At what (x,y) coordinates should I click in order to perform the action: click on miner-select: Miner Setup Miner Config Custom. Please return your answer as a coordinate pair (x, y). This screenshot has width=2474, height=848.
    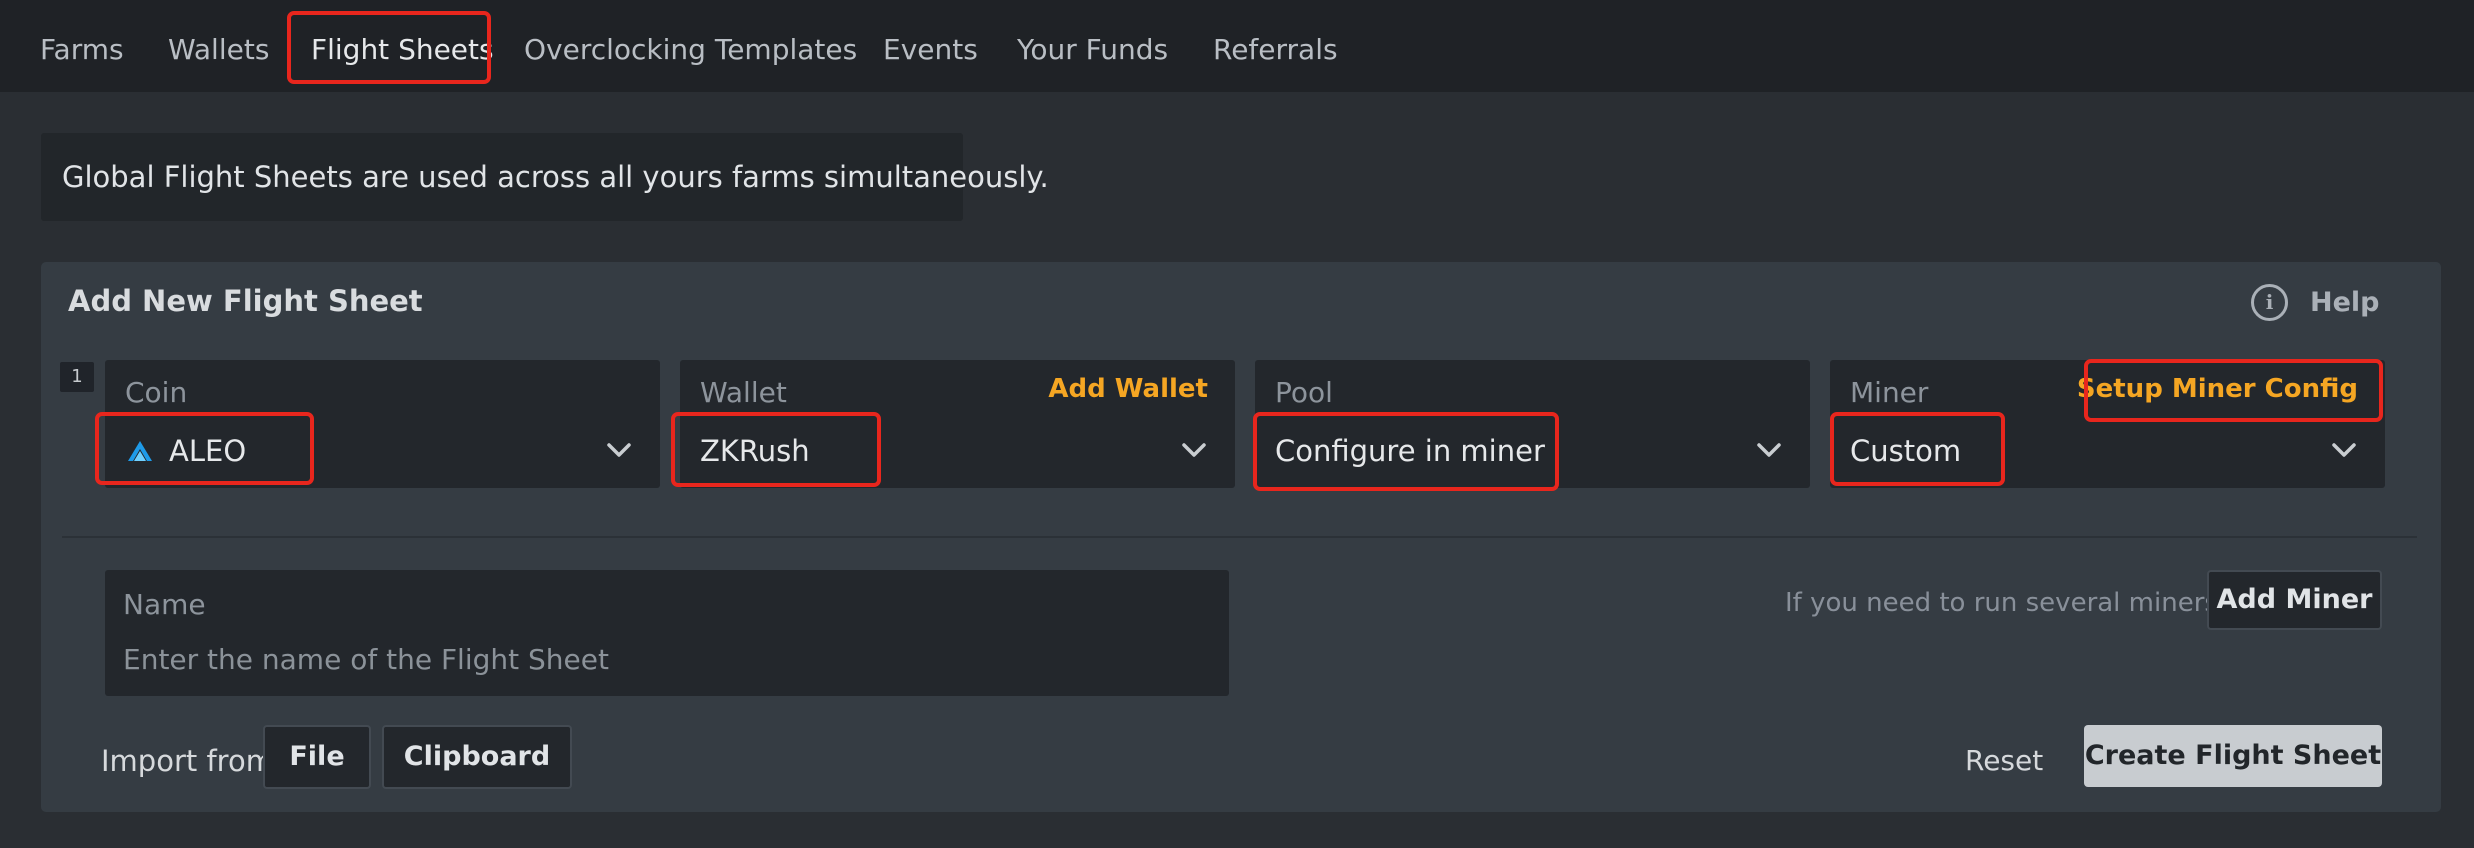
    Looking at the image, I should click on (2107, 424).